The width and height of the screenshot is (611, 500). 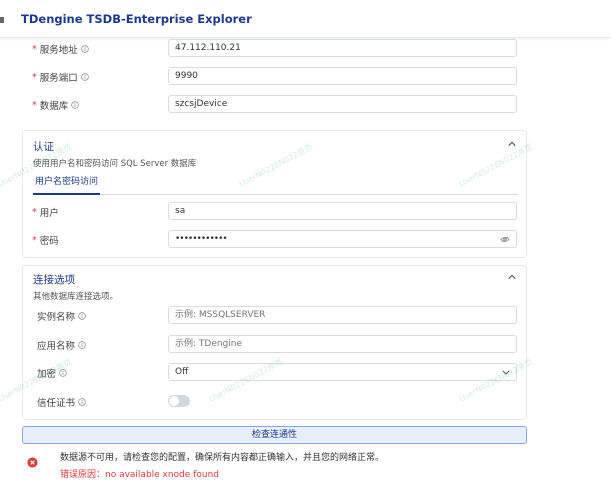 I want to click on app-name-input, so click(x=342, y=344).